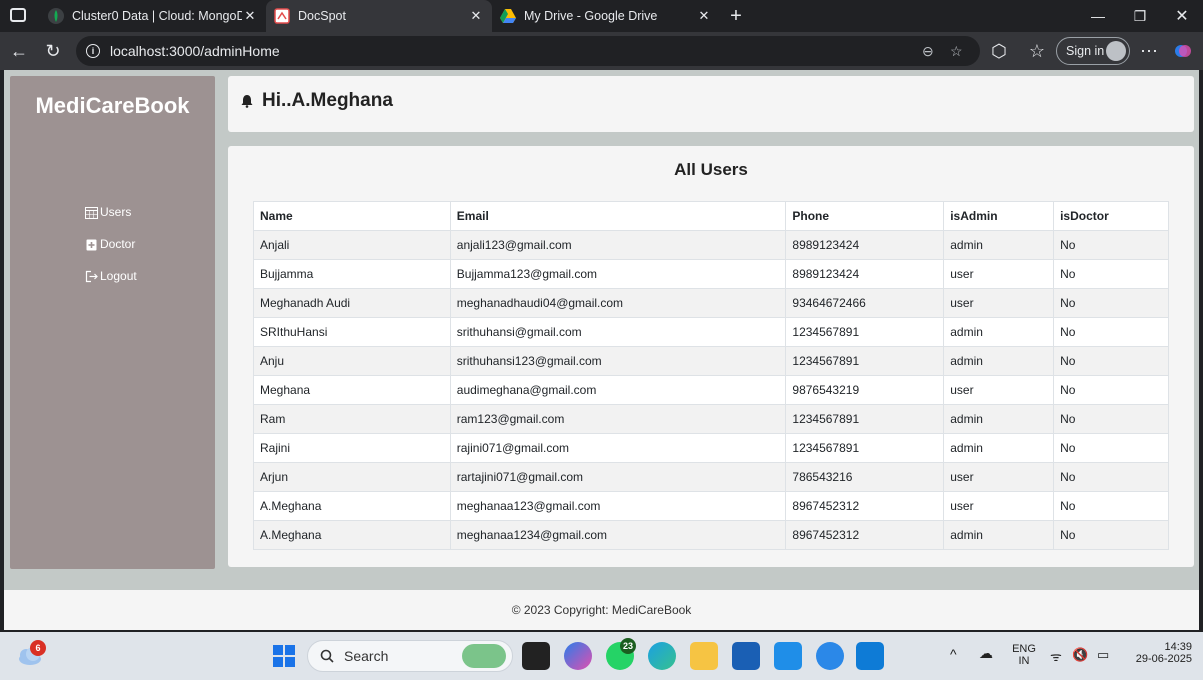  I want to click on language-region: IN, so click(1024, 661).